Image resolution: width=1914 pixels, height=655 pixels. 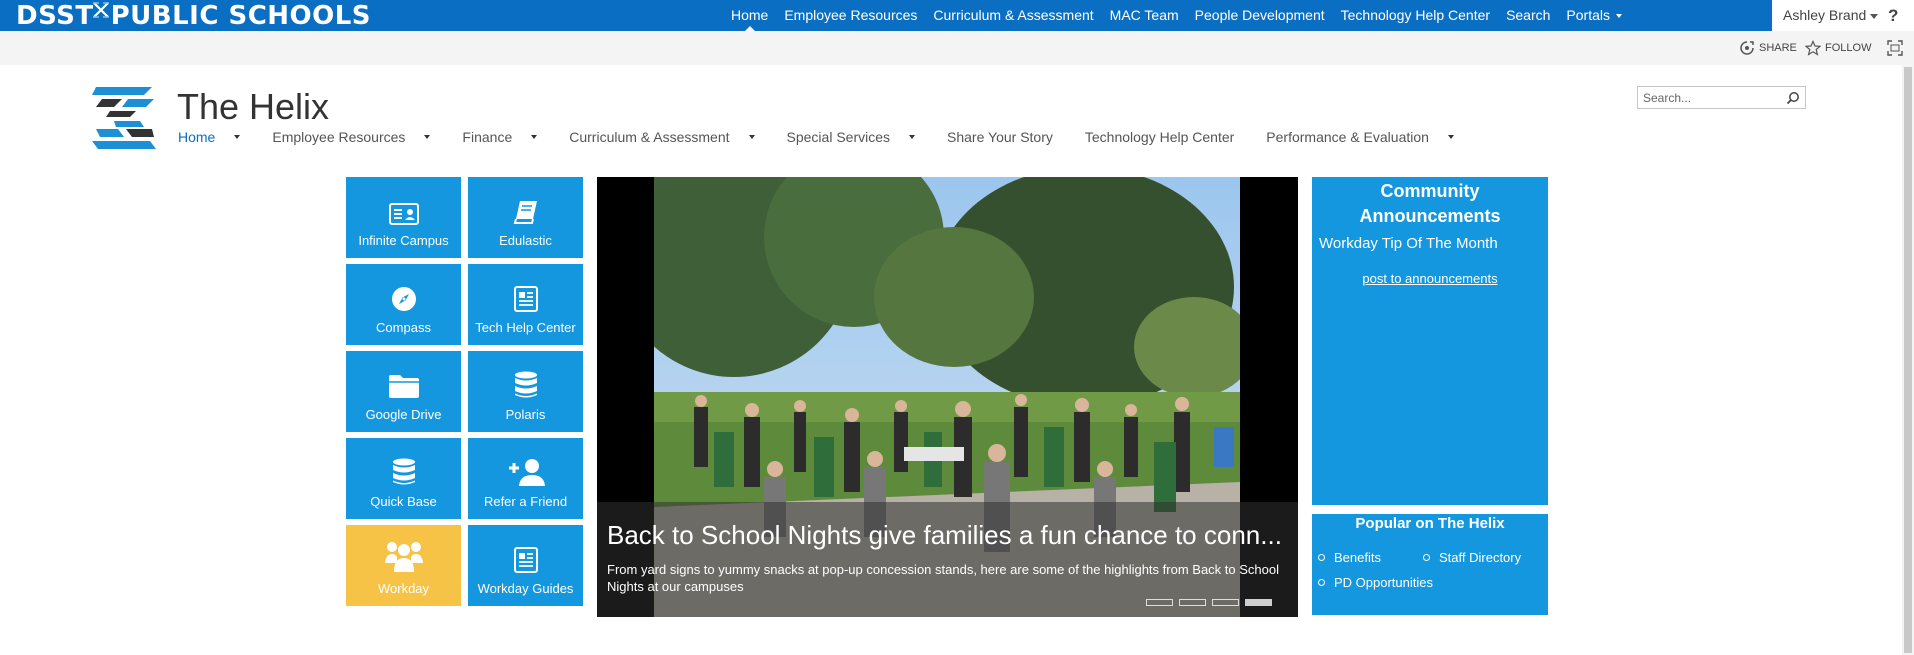 What do you see at coordinates (100, 10) in the screenshot?
I see `brand-x-icon` at bounding box center [100, 10].